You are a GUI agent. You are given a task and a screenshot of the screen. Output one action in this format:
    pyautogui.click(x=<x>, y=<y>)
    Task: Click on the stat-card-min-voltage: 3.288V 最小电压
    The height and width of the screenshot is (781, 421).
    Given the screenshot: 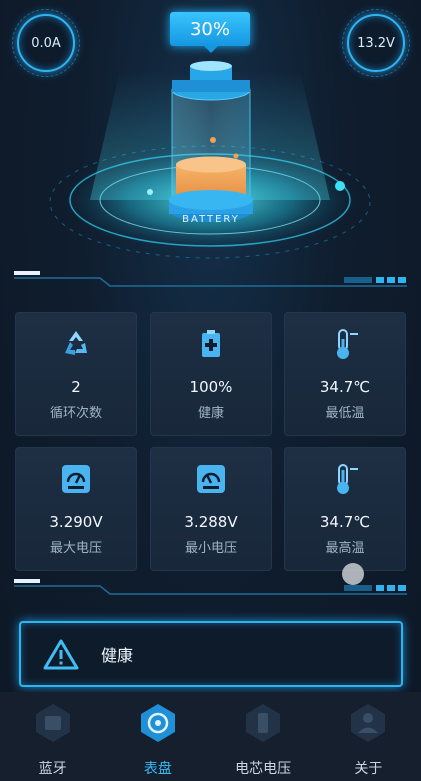 What is the action you would take?
    pyautogui.click(x=211, y=509)
    